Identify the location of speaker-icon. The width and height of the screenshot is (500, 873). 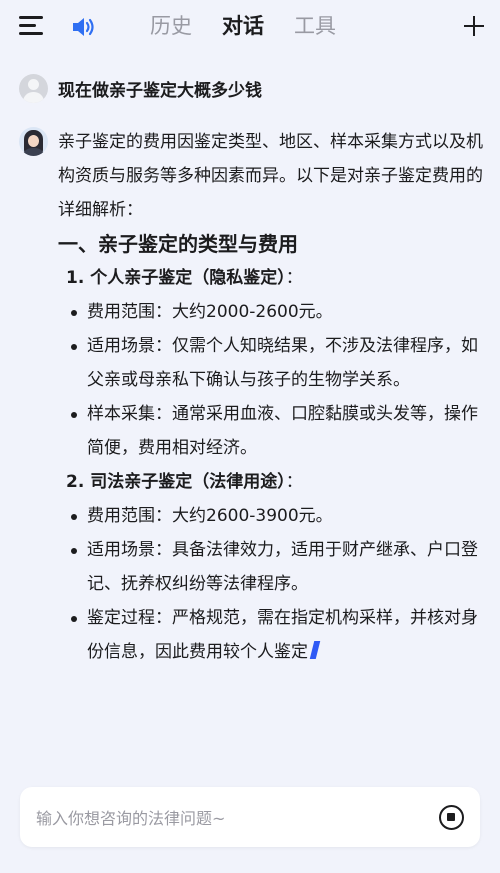
(84, 27).